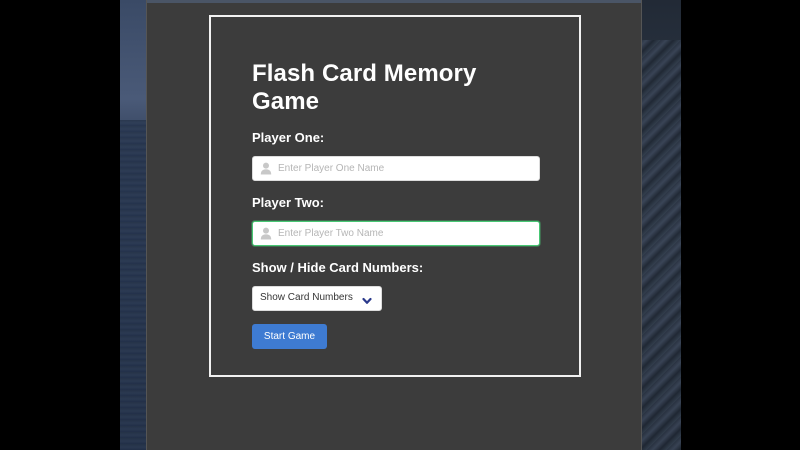 The width and height of the screenshot is (800, 450). What do you see at coordinates (407, 168) in the screenshot?
I see `player-one-input` at bounding box center [407, 168].